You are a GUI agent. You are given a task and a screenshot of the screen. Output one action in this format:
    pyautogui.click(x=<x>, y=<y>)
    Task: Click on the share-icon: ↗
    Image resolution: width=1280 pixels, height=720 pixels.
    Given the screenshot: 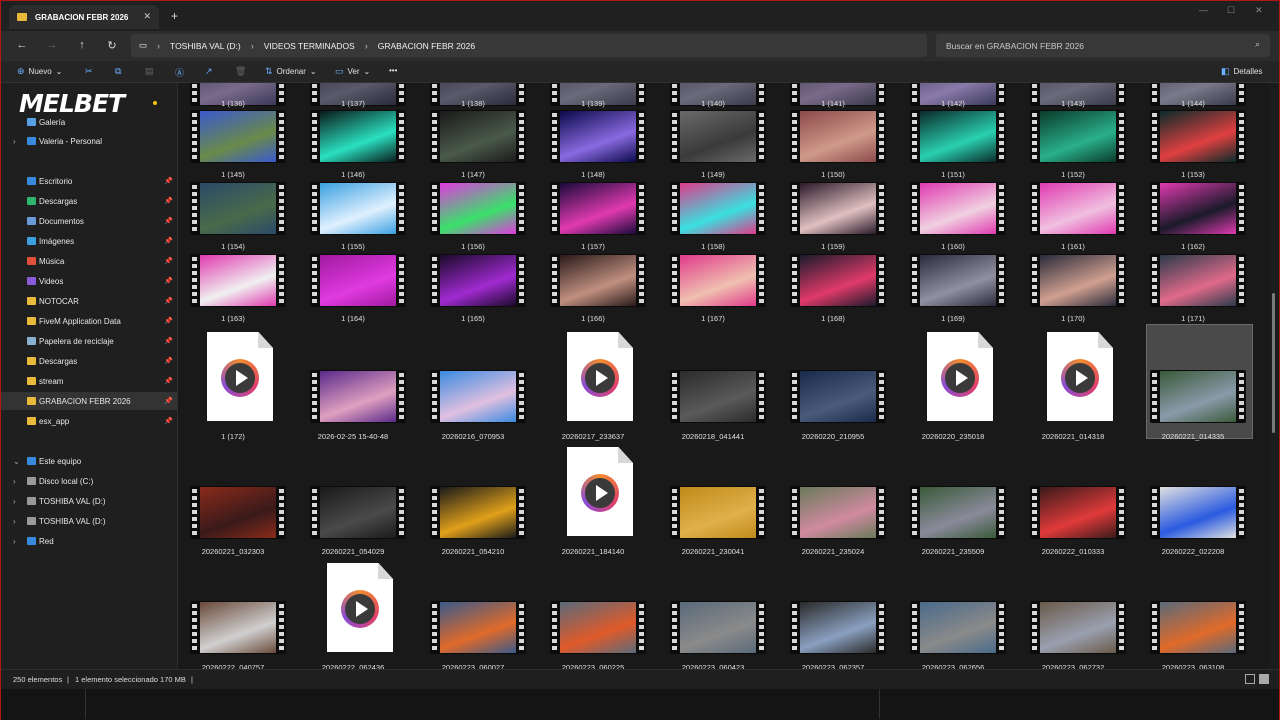 What is the action you would take?
    pyautogui.click(x=209, y=71)
    